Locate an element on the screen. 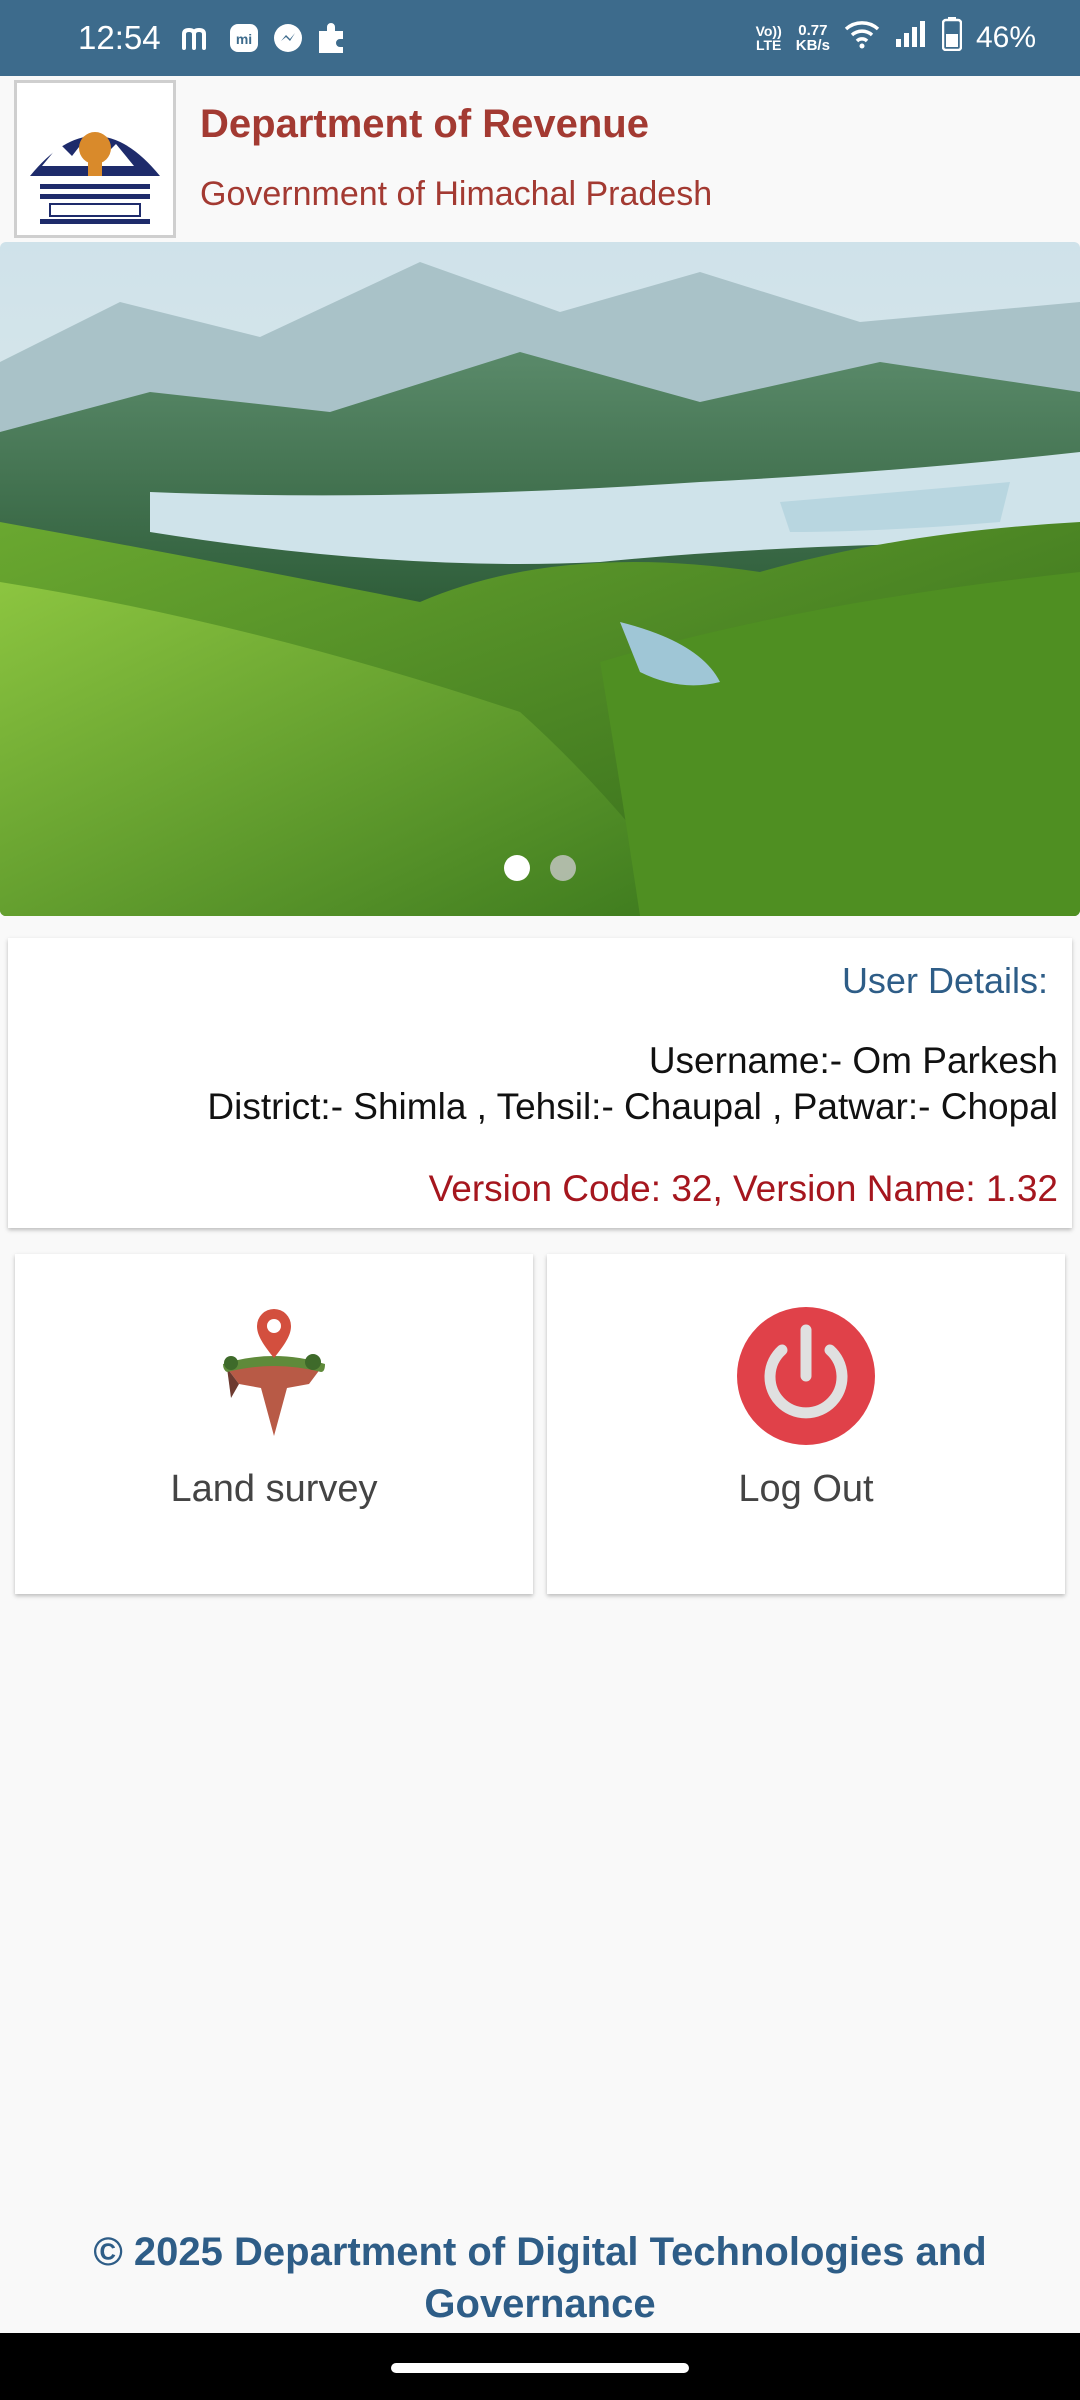  m-icon is located at coordinates (198, 38).